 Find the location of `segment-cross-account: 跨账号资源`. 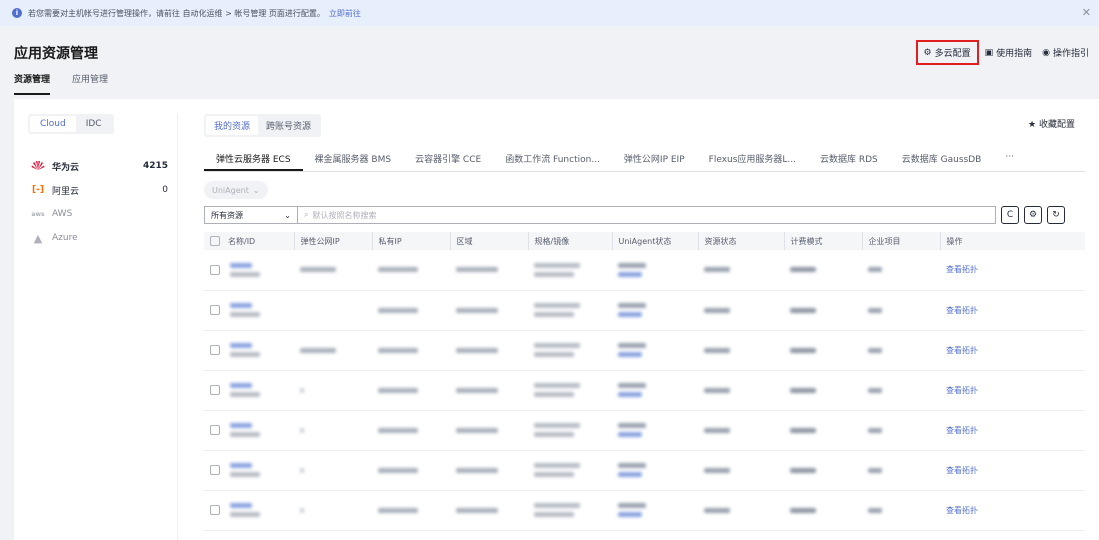

segment-cross-account: 跨账号资源 is located at coordinates (288, 125).